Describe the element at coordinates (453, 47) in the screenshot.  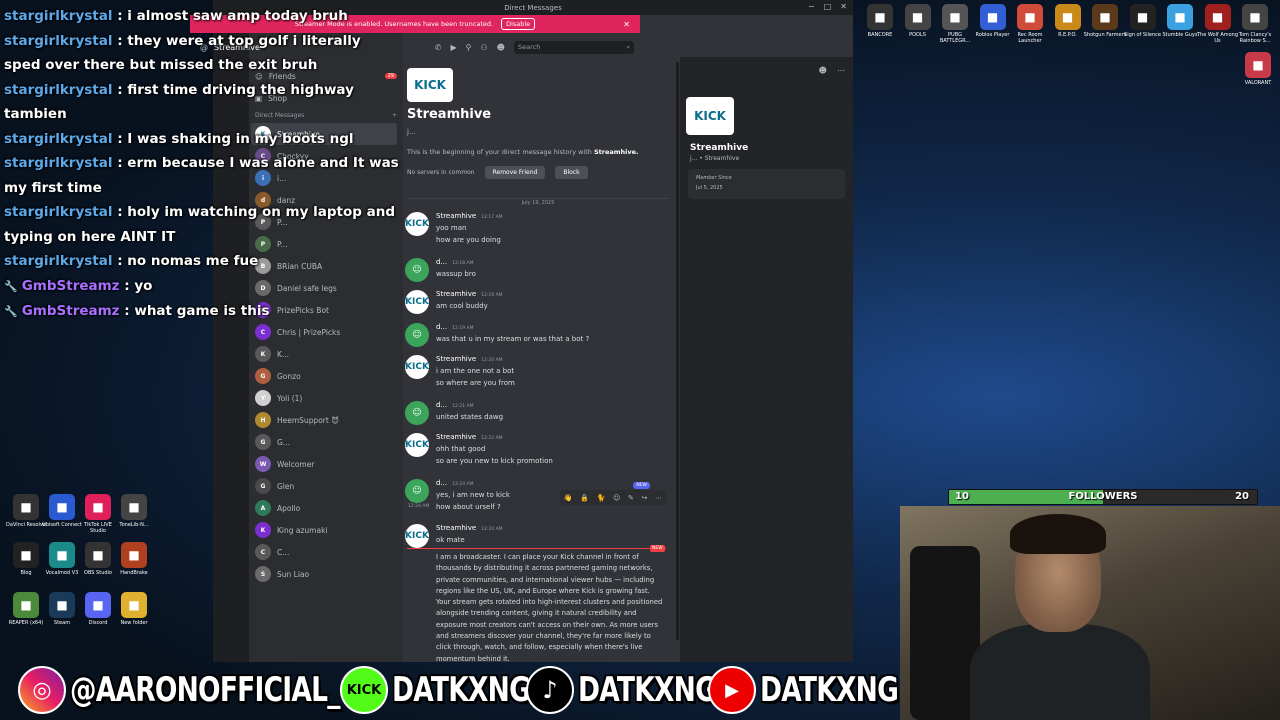
I see `video-icon: ▶` at that location.